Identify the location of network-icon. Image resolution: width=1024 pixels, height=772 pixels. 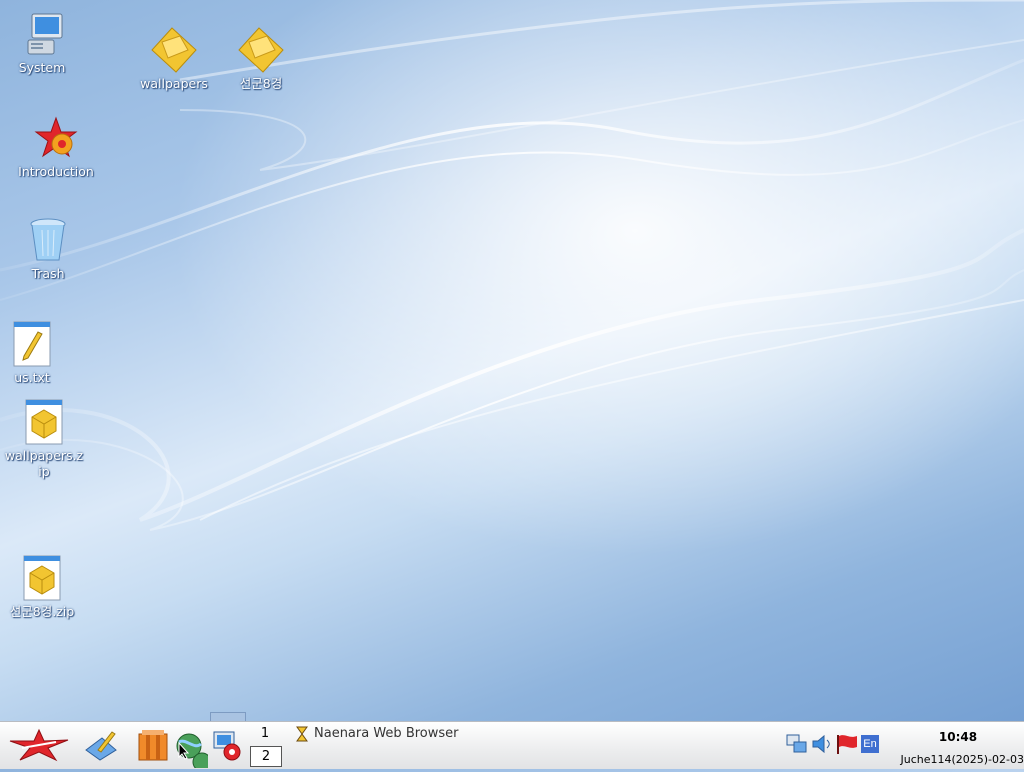
(796, 743).